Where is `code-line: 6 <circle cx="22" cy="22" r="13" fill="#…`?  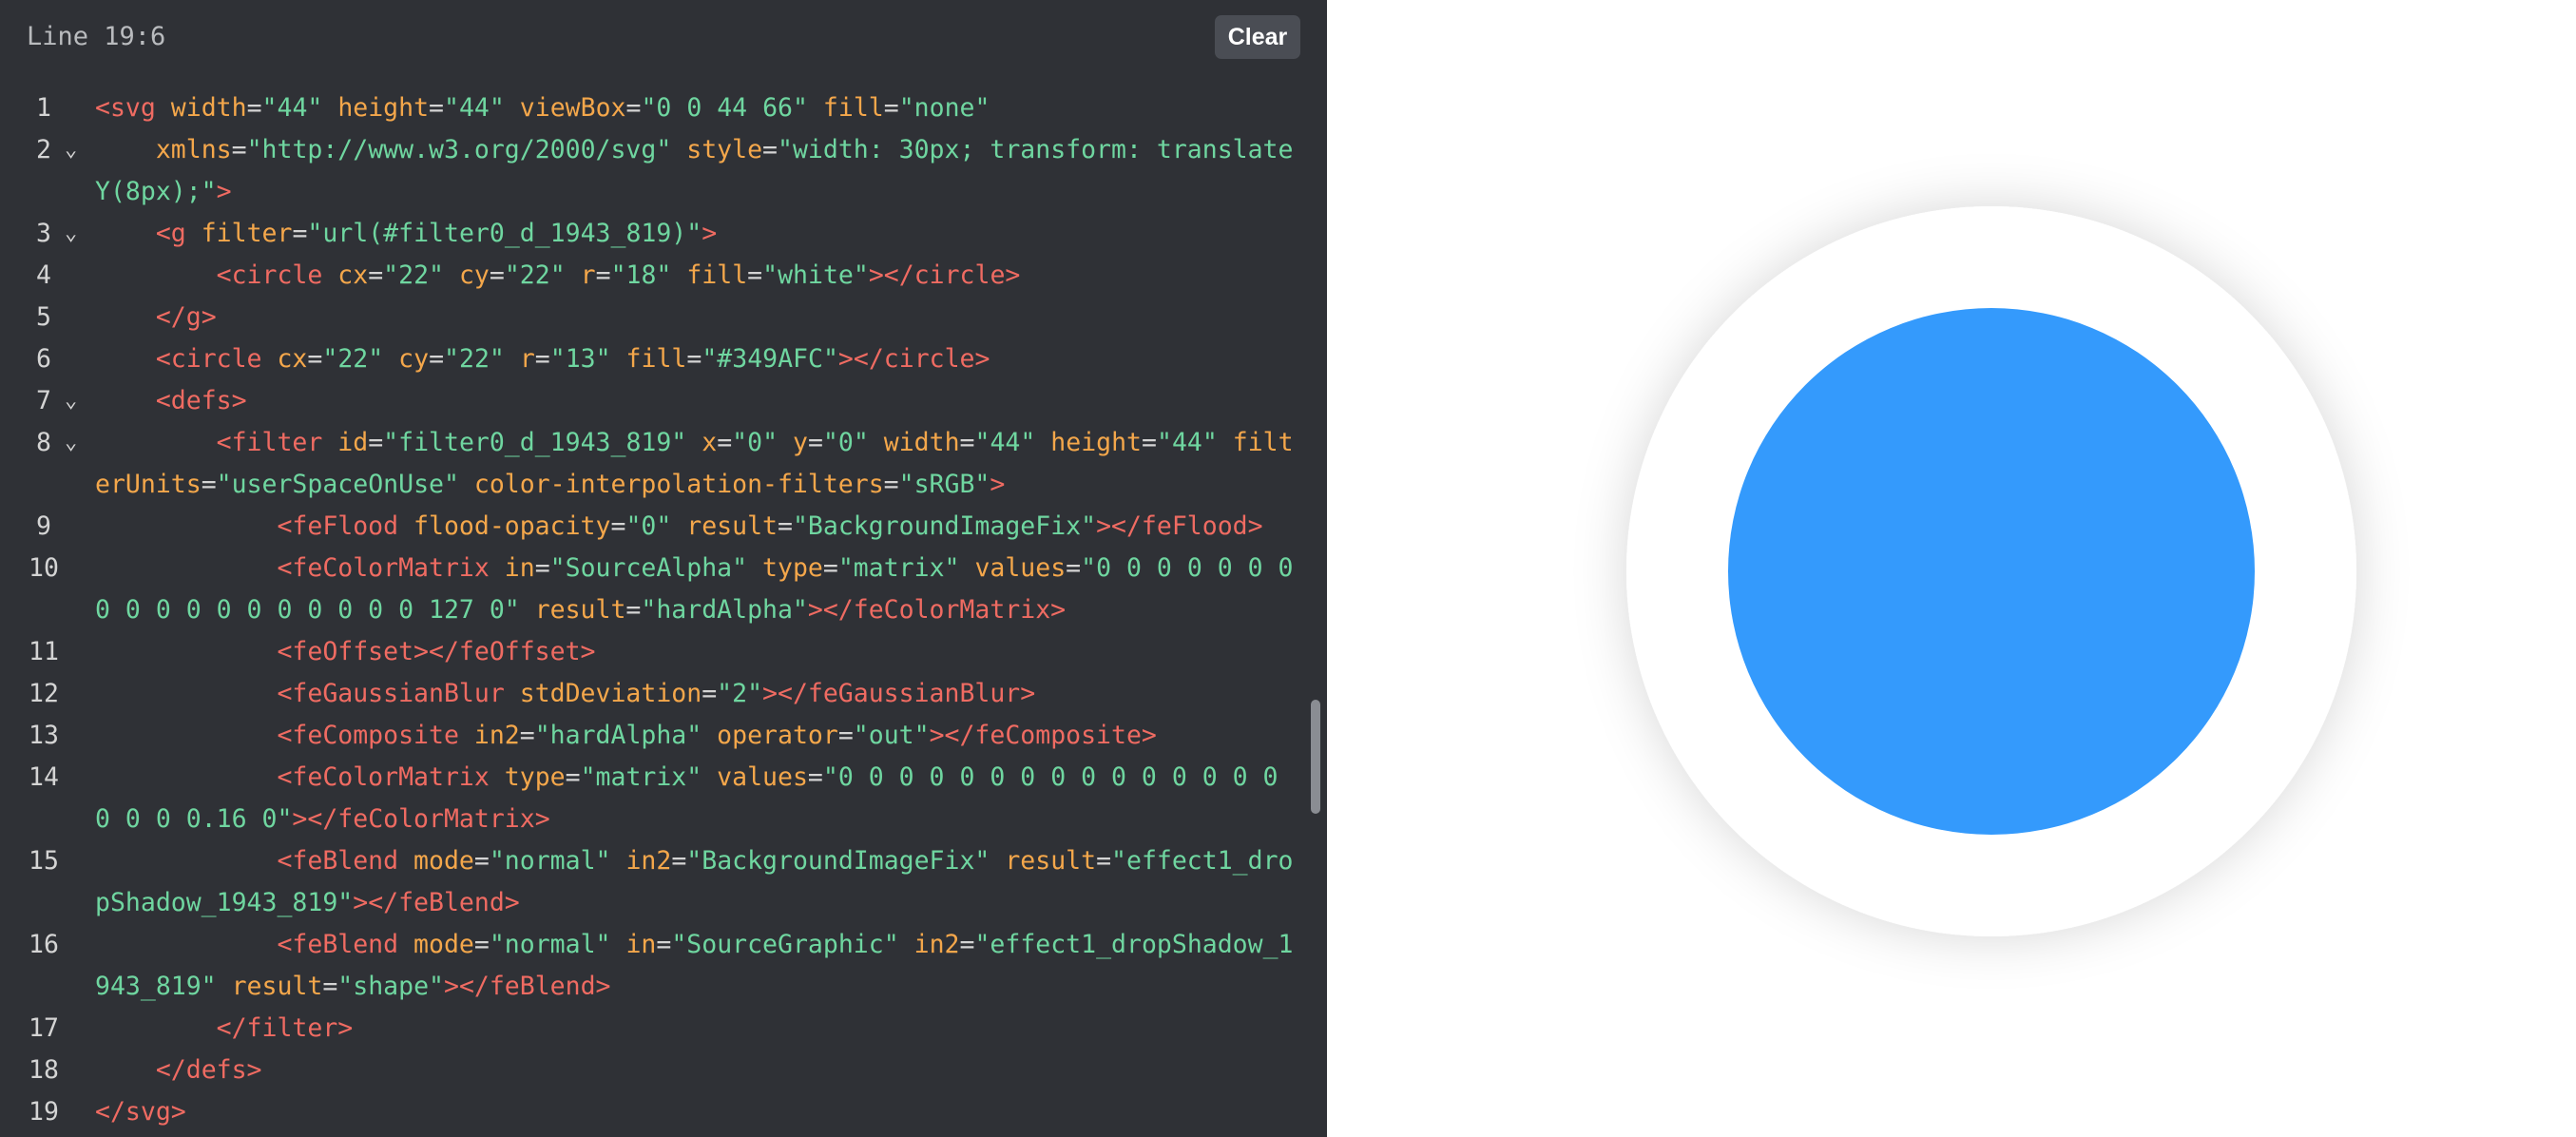
code-line: 6 <circle cx="22" cy="22" r="13" fill="#… is located at coordinates (654, 359).